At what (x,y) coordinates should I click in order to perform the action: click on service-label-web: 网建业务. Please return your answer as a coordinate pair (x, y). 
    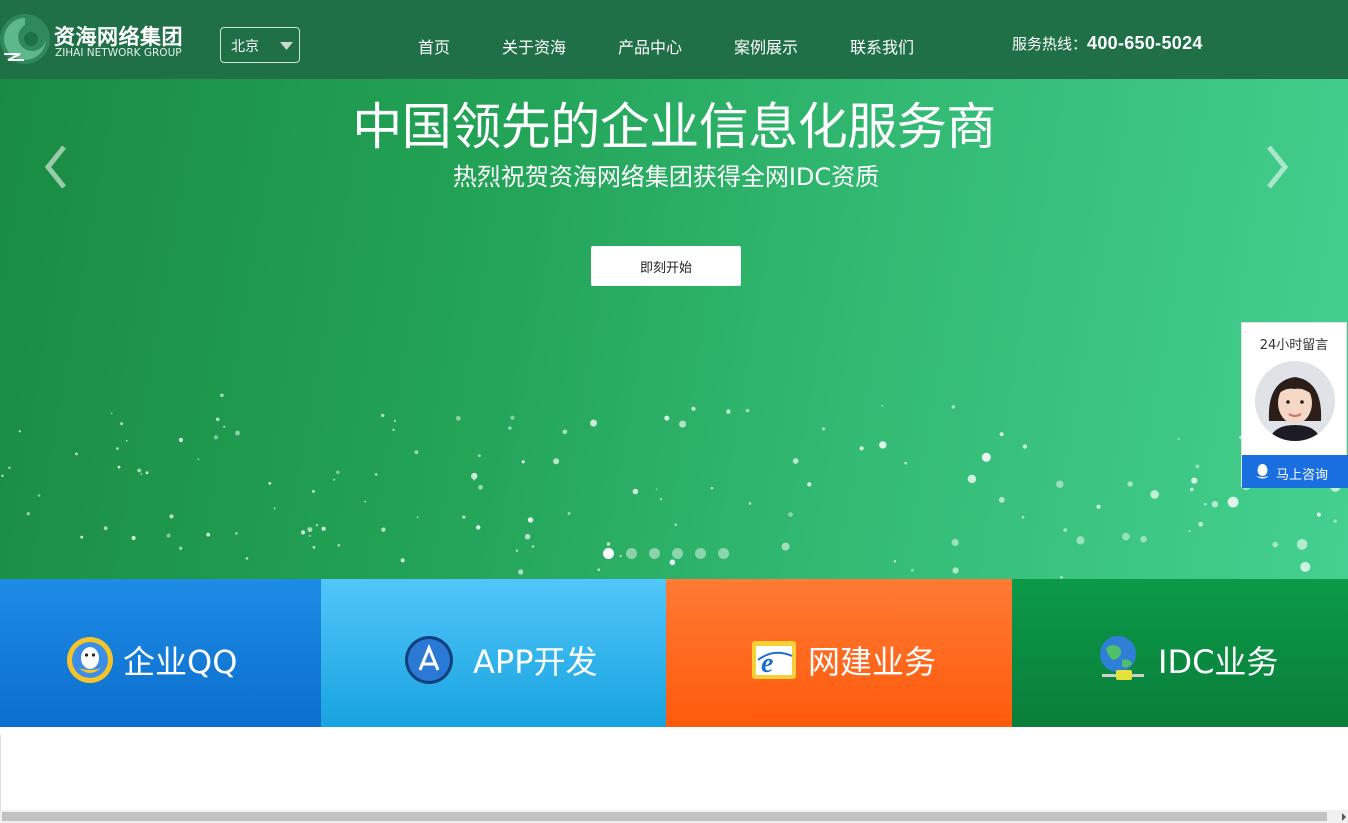
    Looking at the image, I should click on (872, 662).